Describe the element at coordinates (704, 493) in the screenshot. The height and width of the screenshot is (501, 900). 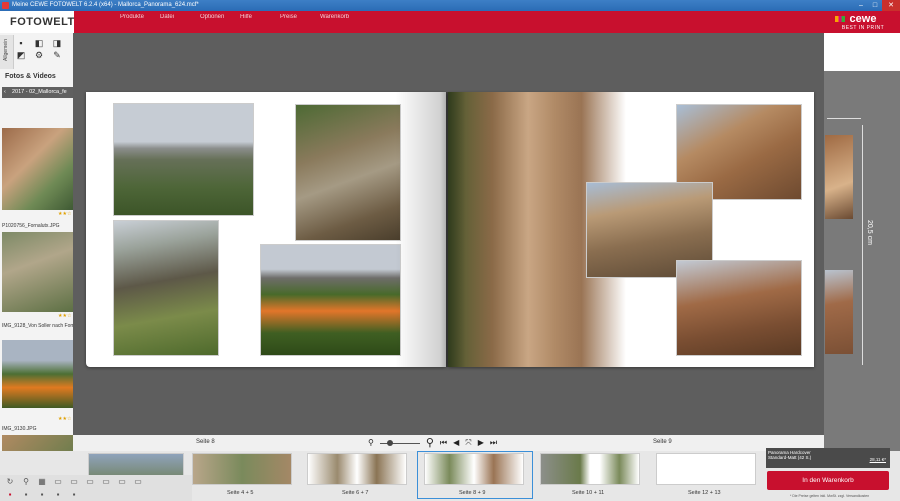
I see `filmstrip-label: Seite 12 + 13` at that location.